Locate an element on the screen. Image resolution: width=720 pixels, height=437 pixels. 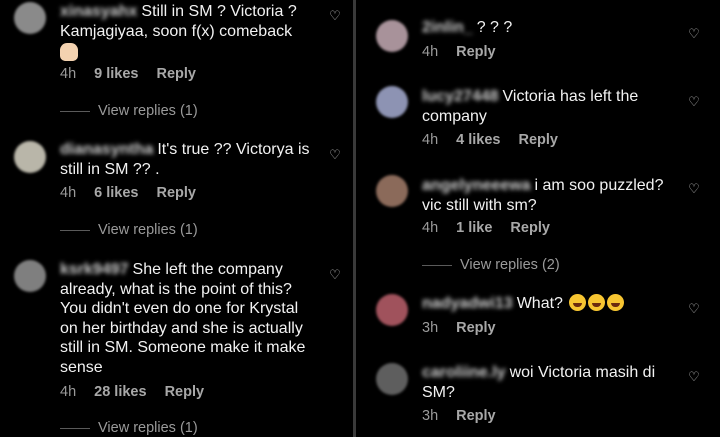
username: lucy27448 is located at coordinates (460, 97).